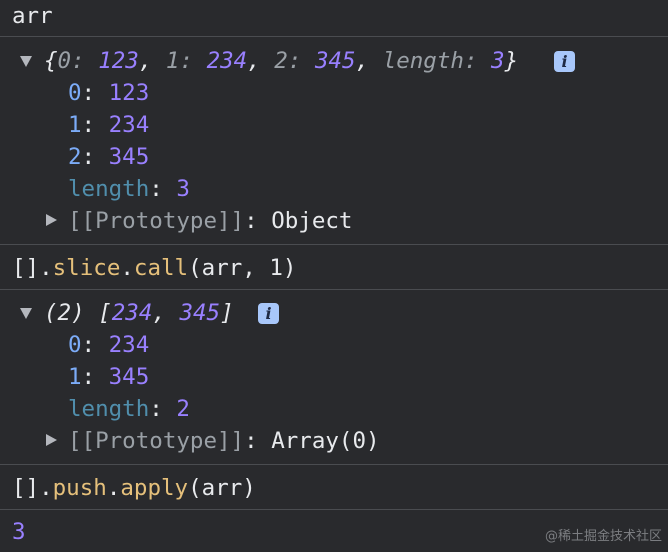  Describe the element at coordinates (19, 532) in the screenshot. I see `result-value: 3` at that location.